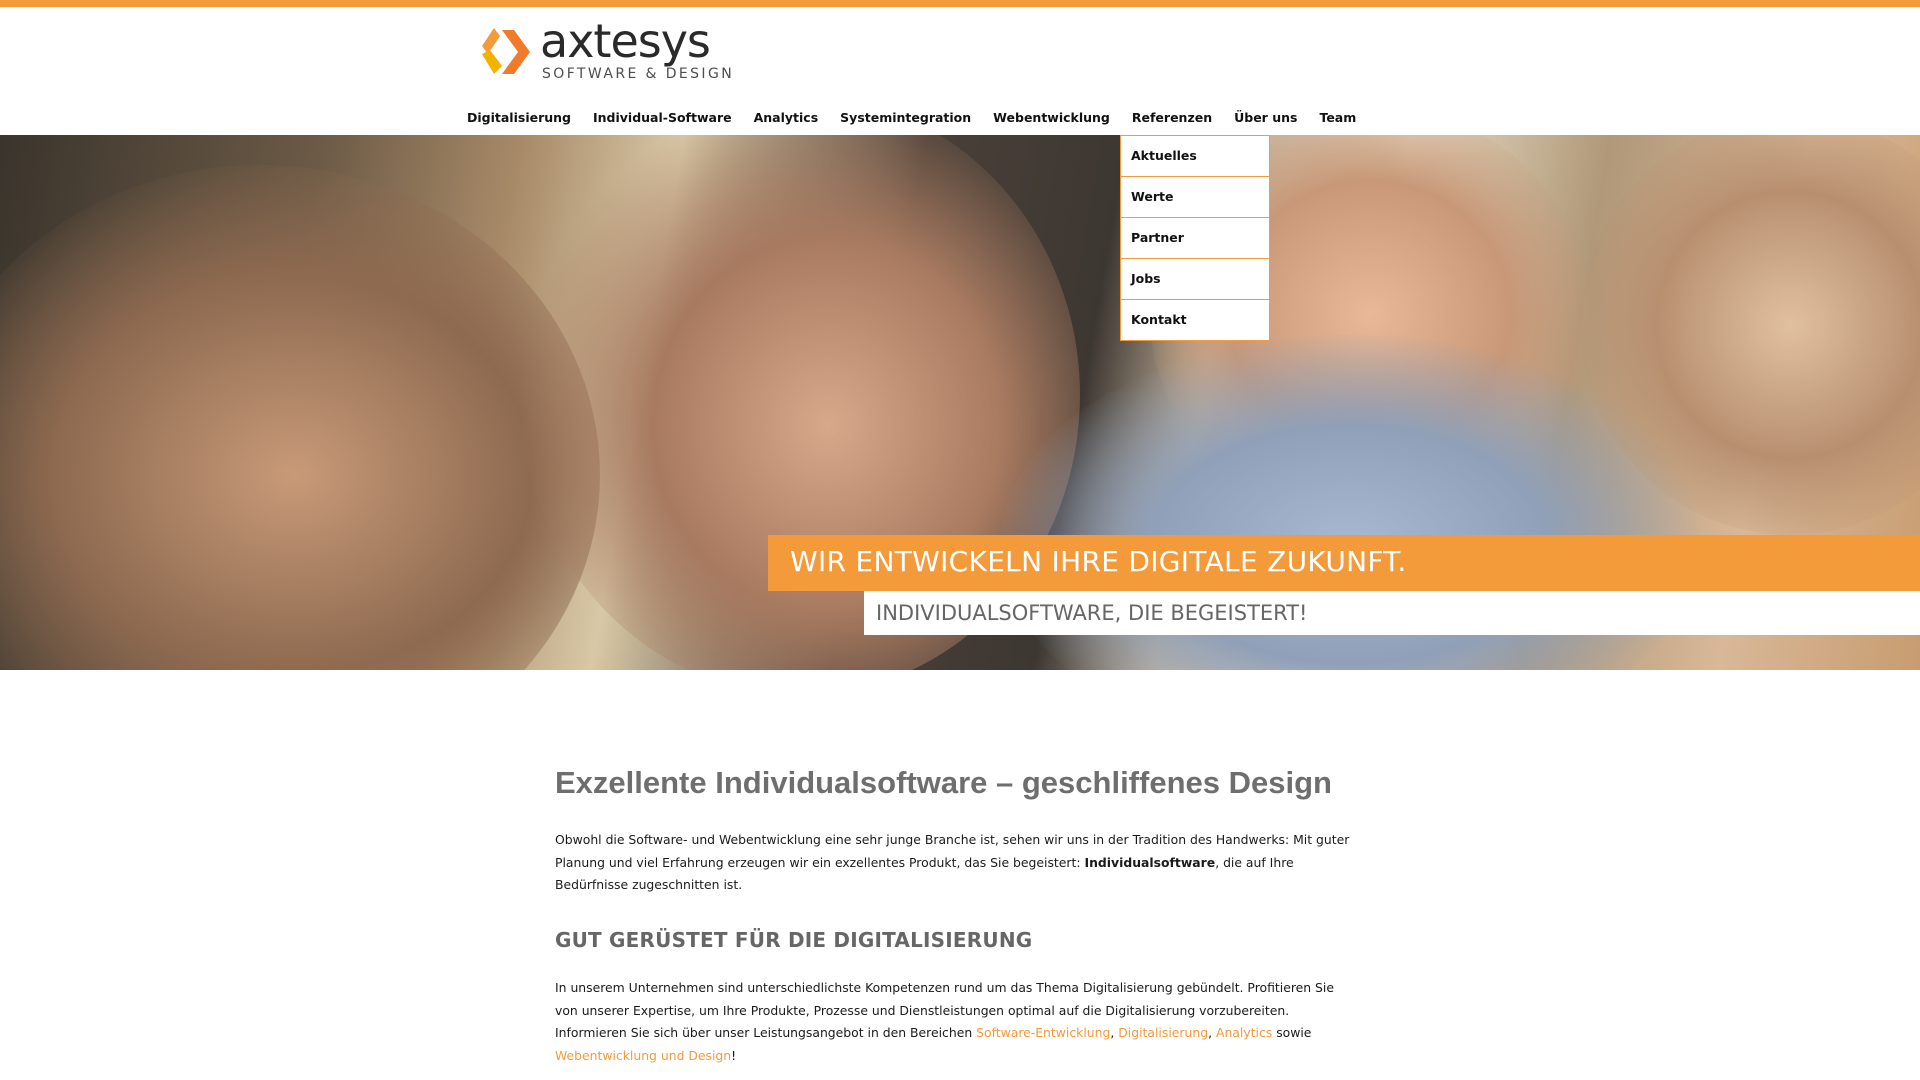  What do you see at coordinates (643, 1055) in the screenshot?
I see `link-webentwicklung-design: Webentwicklung und Design` at bounding box center [643, 1055].